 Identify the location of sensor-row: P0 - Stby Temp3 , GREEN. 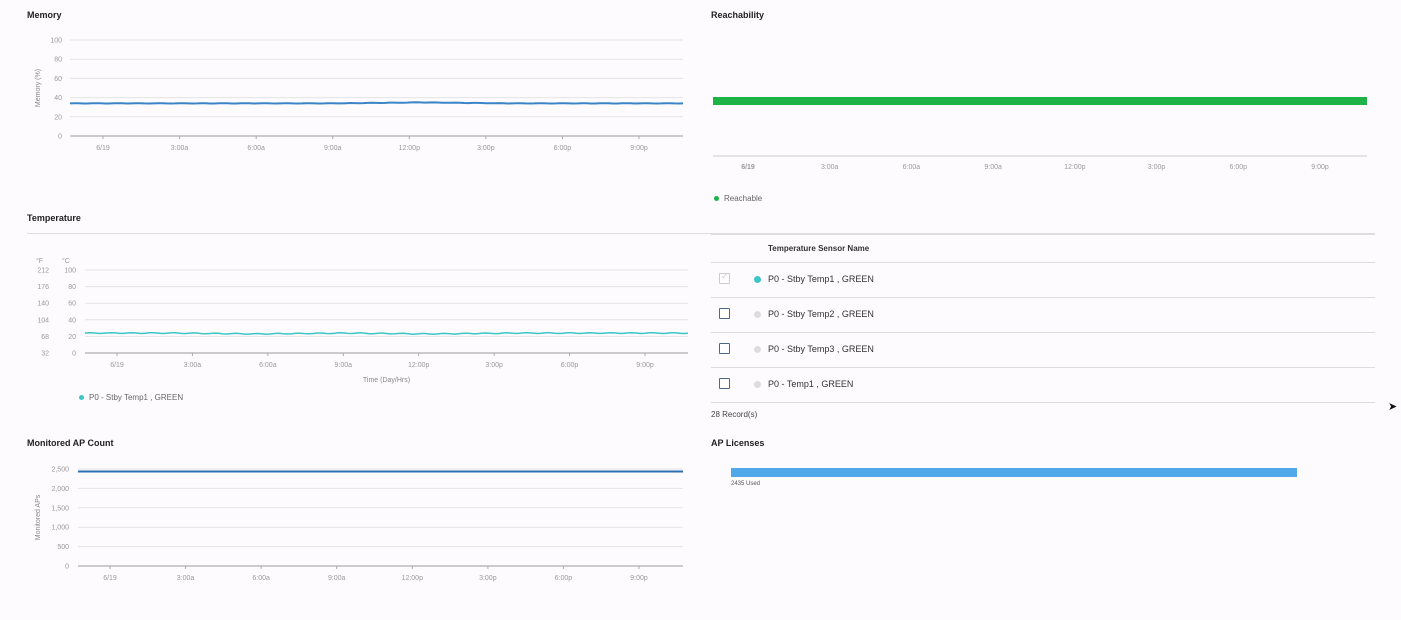
(1043, 350).